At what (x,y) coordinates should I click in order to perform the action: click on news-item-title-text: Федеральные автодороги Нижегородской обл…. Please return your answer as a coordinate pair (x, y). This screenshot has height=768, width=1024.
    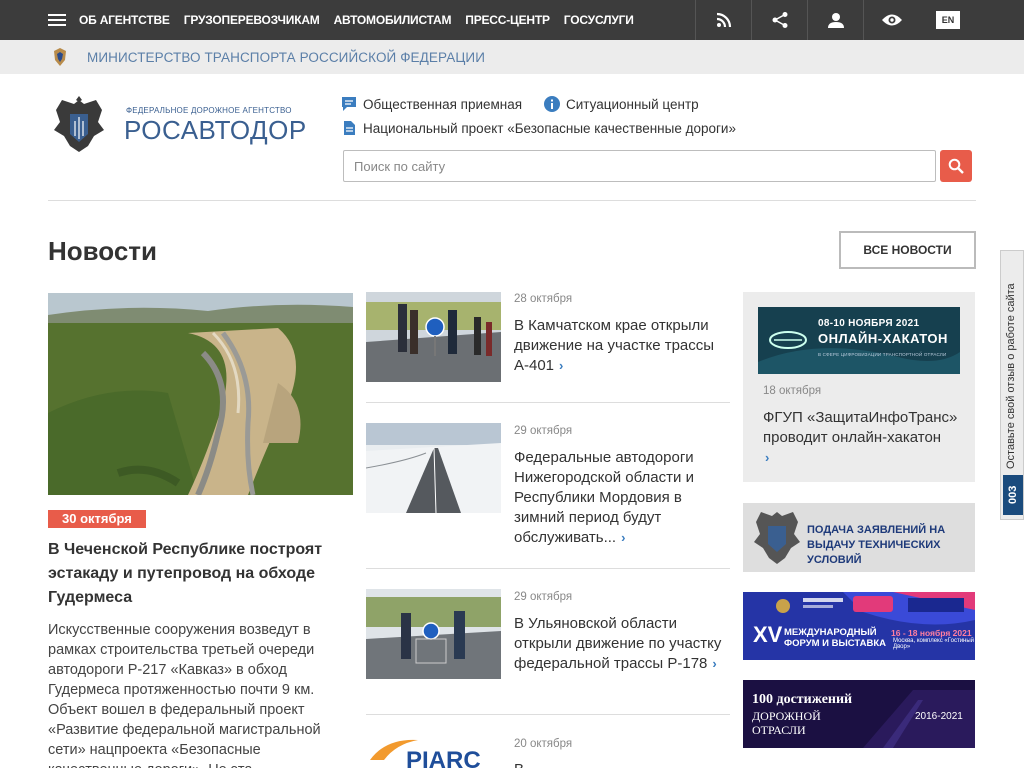
    Looking at the image, I should click on (604, 497).